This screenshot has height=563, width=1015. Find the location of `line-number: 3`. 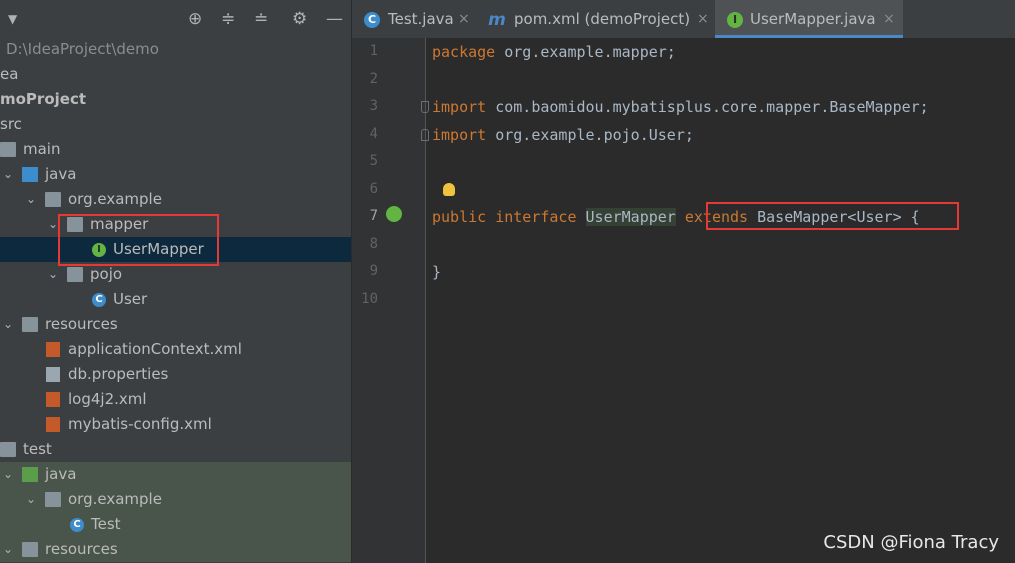

line-number: 3 is located at coordinates (373, 106).